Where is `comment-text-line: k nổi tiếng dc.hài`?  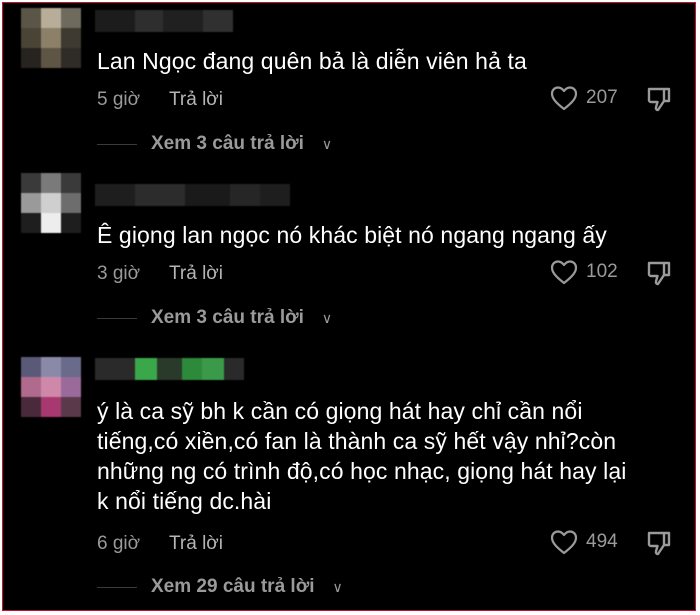
comment-text-line: k nổi tiếng dc.hài is located at coordinates (184, 501).